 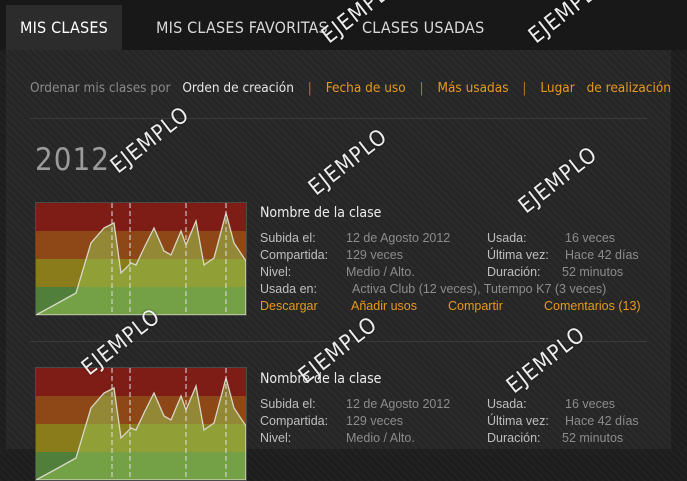 I want to click on sort-option-date: Fecha de uso, so click(x=366, y=88).